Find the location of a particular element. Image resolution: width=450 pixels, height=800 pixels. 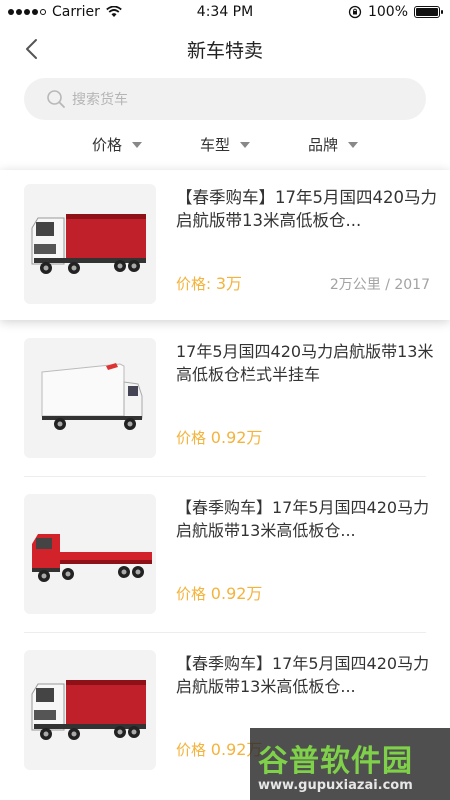

watermark-url: www.gupuxiazai.com is located at coordinates (335, 785).